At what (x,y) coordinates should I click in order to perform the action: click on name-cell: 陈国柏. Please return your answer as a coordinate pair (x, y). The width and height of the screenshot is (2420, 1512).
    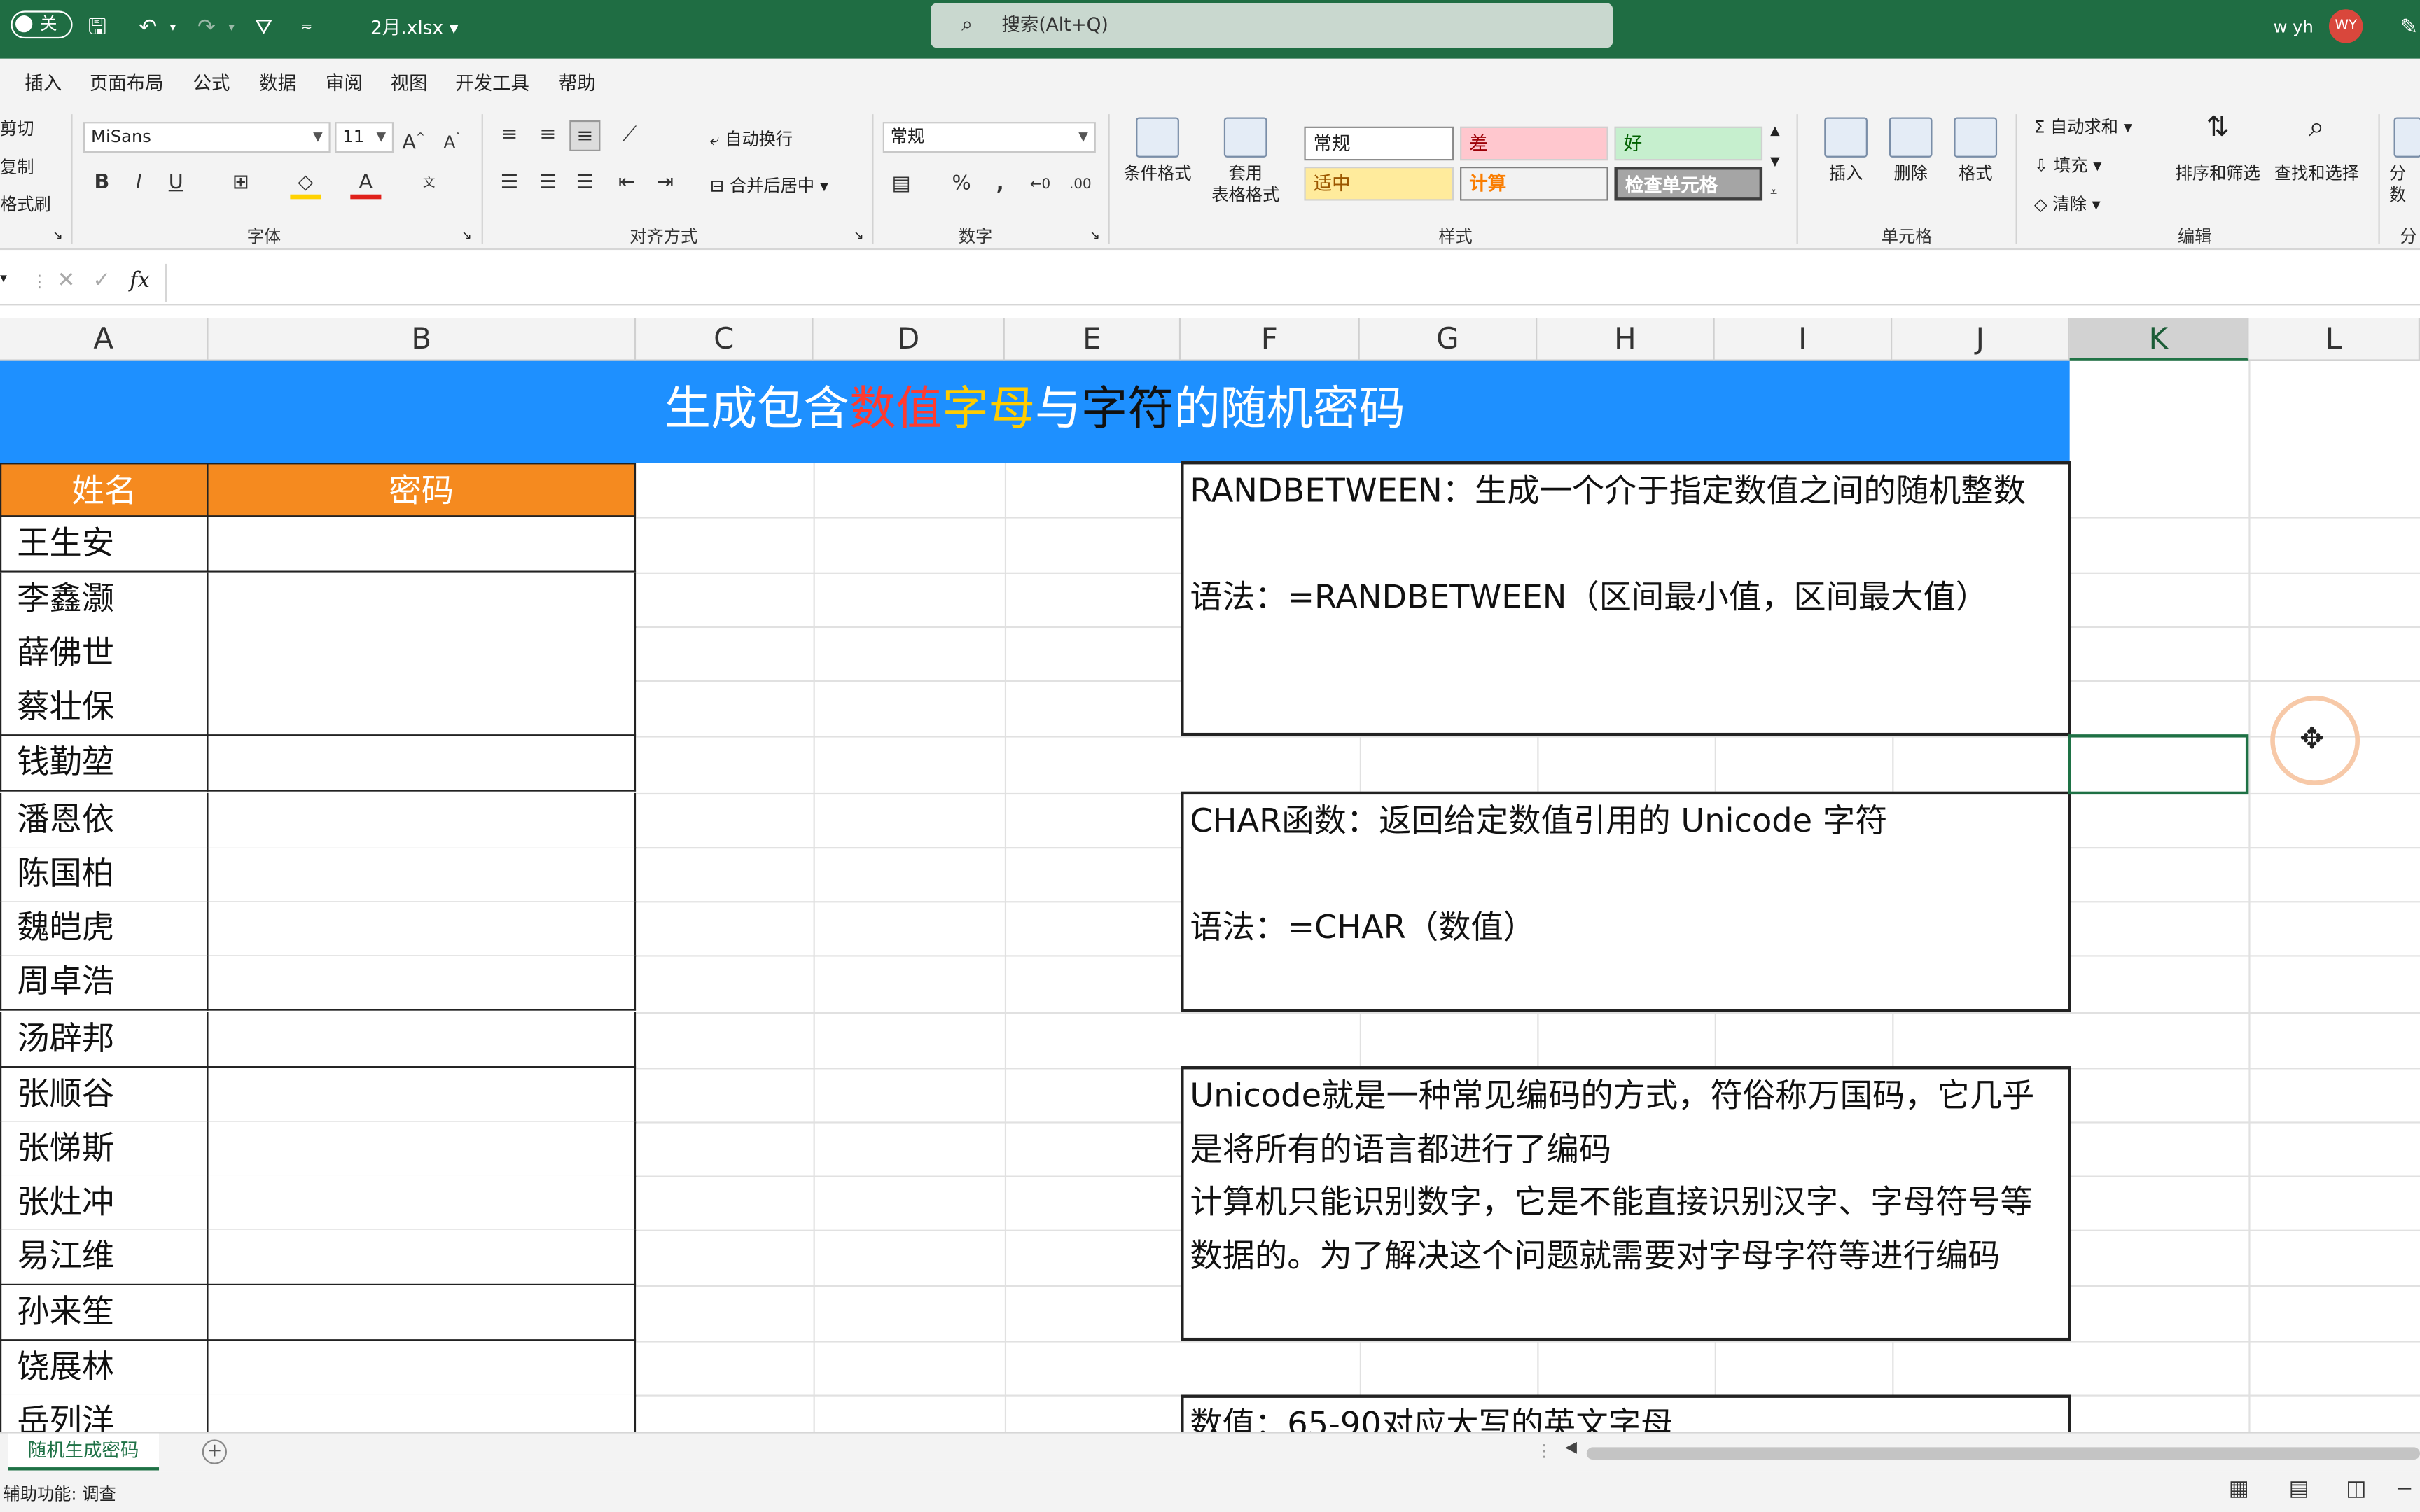
    Looking at the image, I should click on (104, 875).